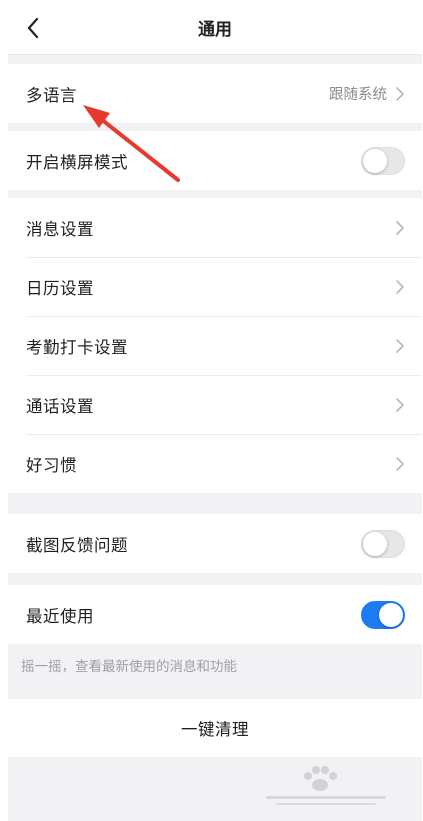 The height and width of the screenshot is (821, 423). Describe the element at coordinates (129, 667) in the screenshot. I see `recent-use-hint: 摇一摇，查看最新使用的消息和功能` at that location.